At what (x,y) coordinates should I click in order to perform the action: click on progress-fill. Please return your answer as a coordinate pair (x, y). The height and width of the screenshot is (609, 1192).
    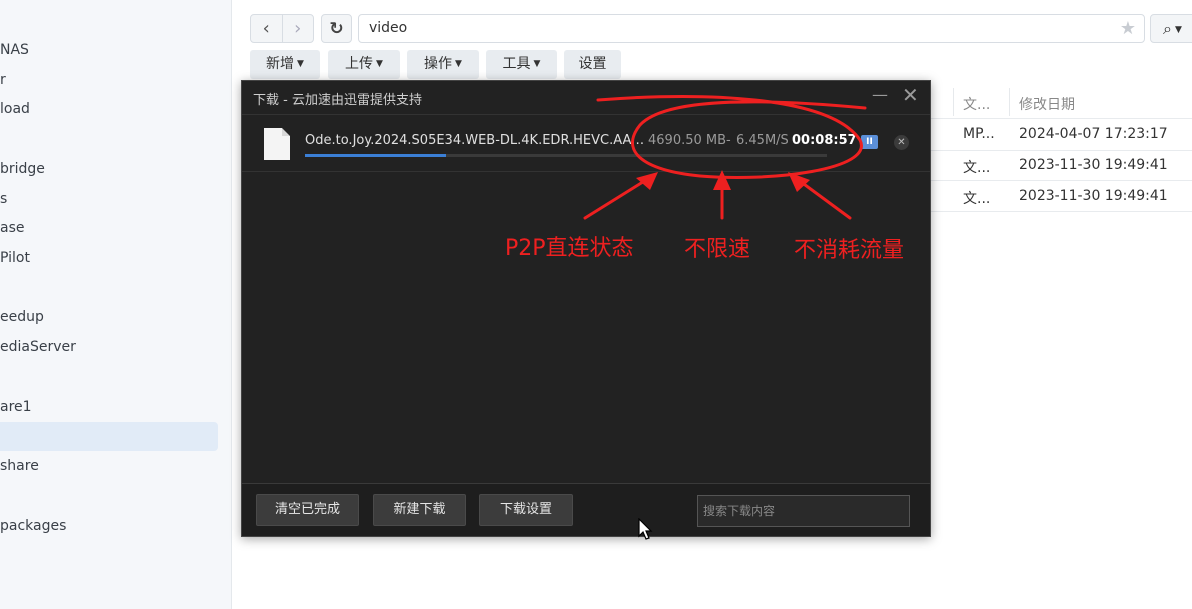
    Looking at the image, I should click on (375, 155).